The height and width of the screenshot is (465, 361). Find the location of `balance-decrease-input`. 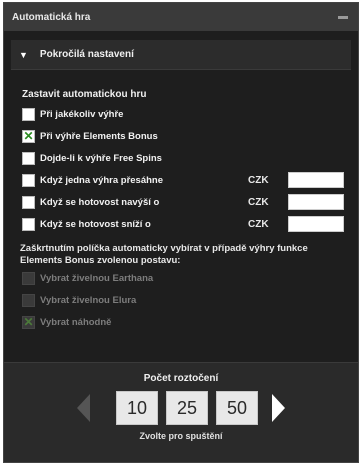

balance-decrease-input is located at coordinates (316, 224).